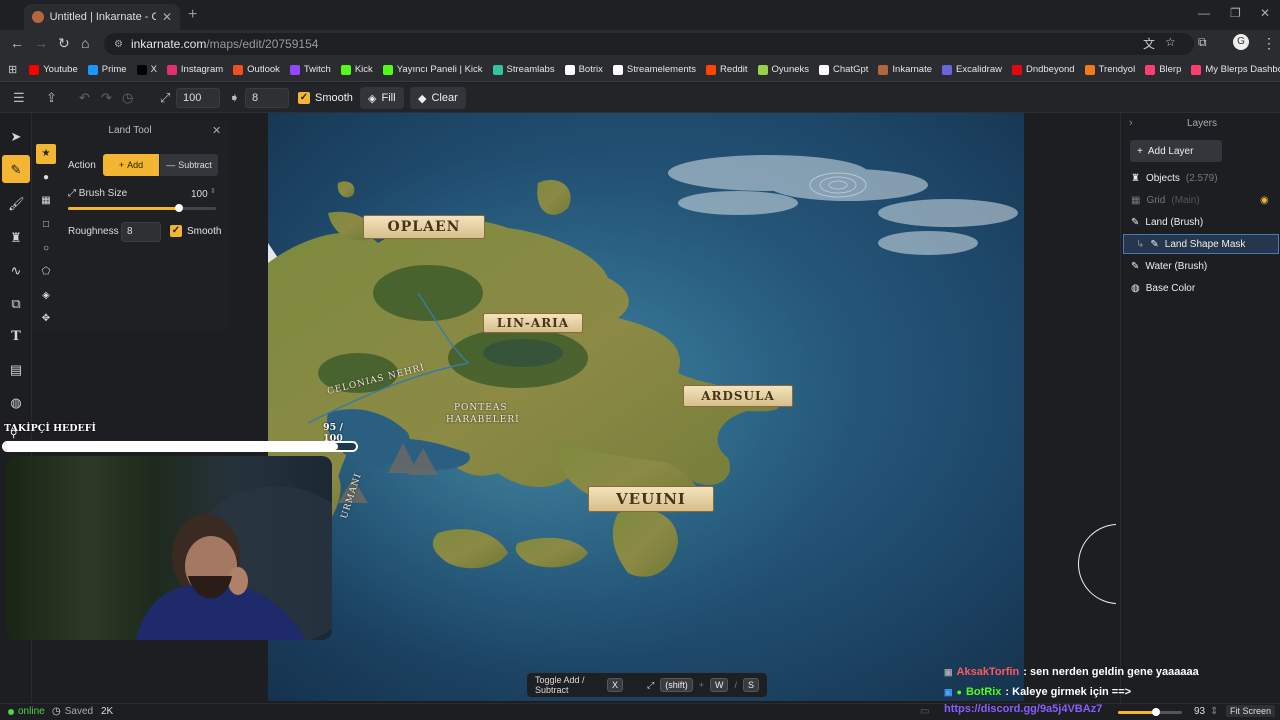  What do you see at coordinates (46, 296) in the screenshot?
I see `bucket-fill-icon: ◈` at bounding box center [46, 296].